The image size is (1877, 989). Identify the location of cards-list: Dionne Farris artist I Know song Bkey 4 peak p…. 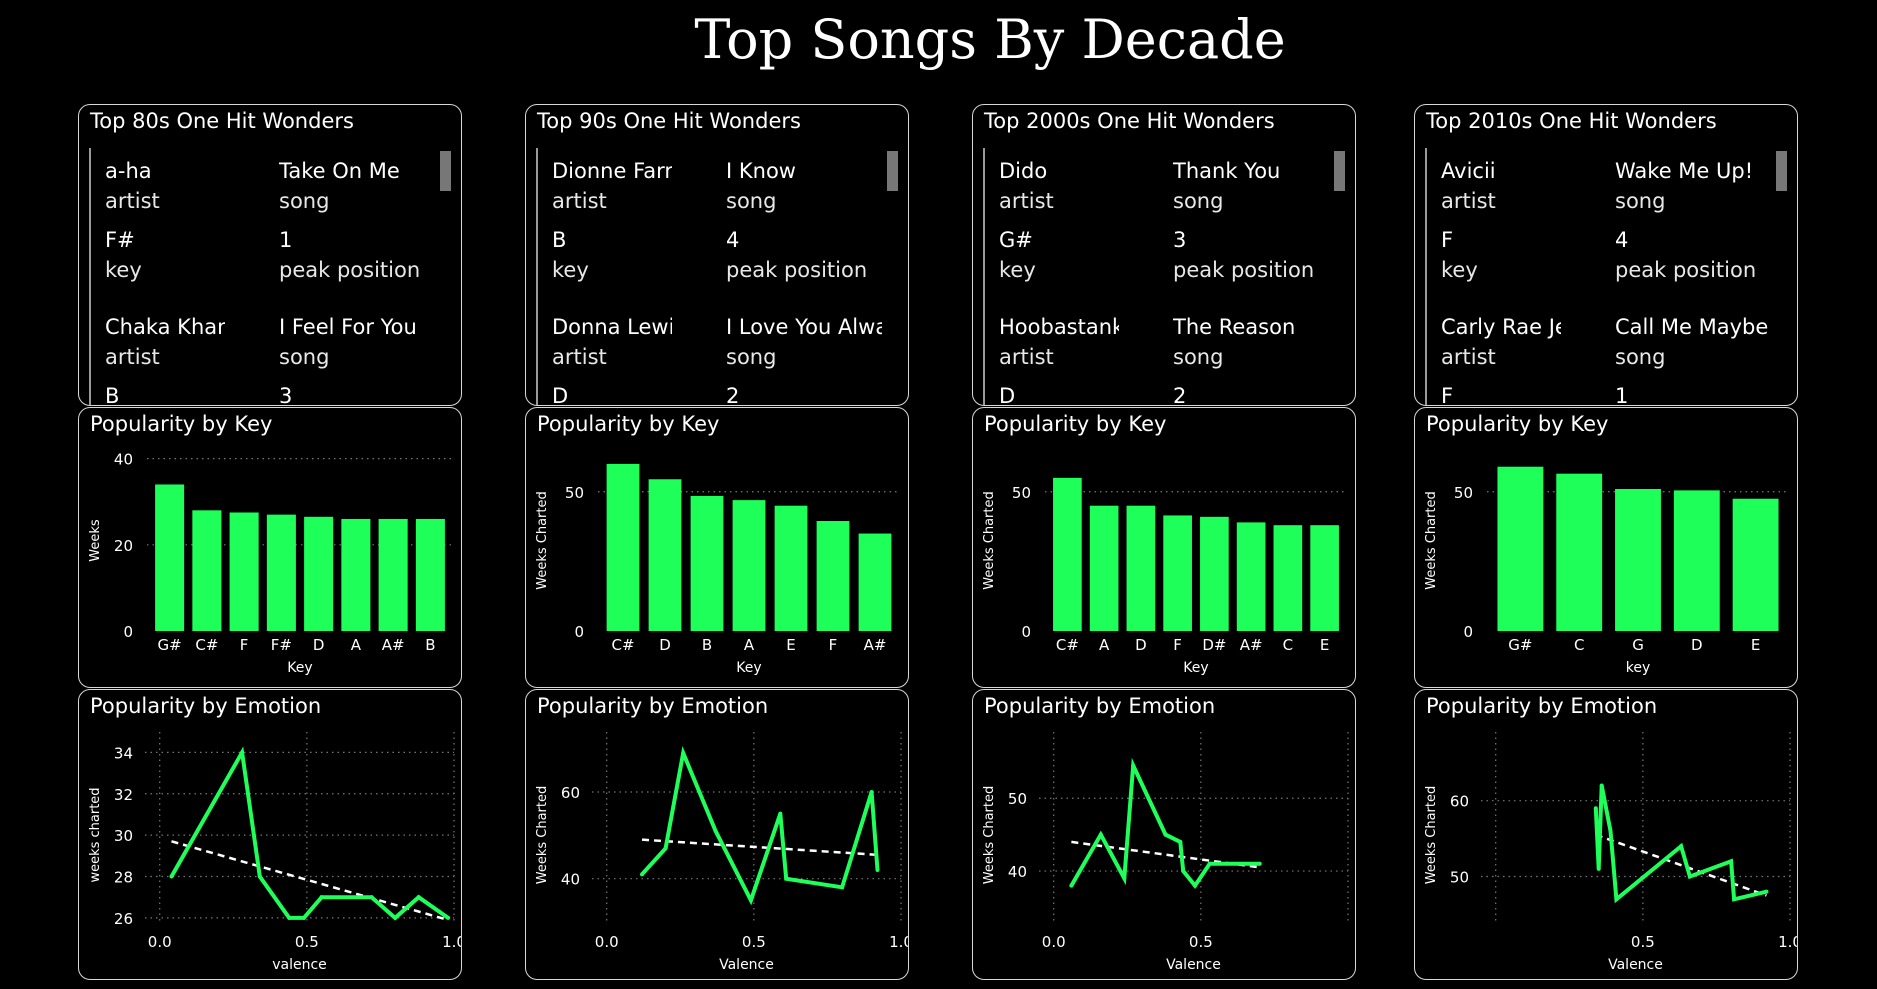
(709, 276).